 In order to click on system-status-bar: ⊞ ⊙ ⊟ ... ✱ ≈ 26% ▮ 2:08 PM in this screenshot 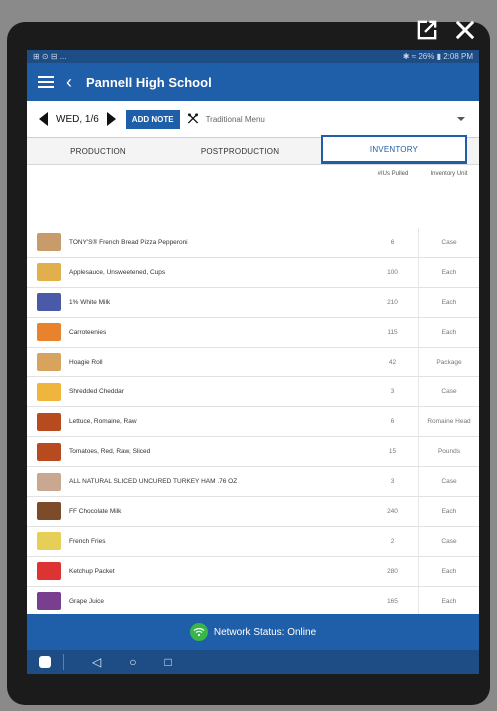, I will do `click(253, 56)`.